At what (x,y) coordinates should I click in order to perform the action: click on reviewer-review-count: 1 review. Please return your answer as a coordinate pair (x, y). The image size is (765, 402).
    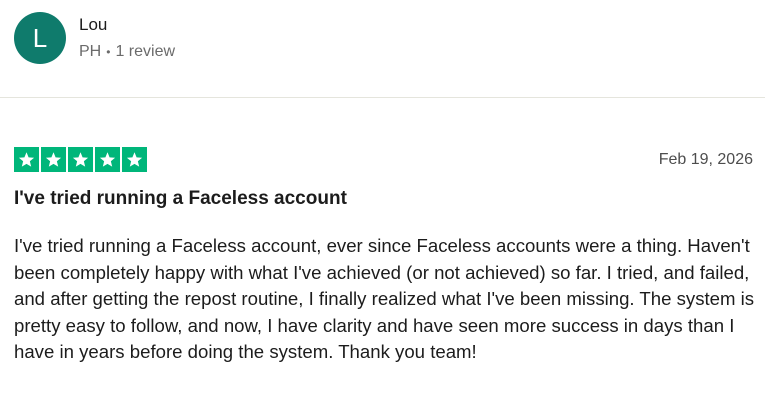
    Looking at the image, I should click on (145, 51).